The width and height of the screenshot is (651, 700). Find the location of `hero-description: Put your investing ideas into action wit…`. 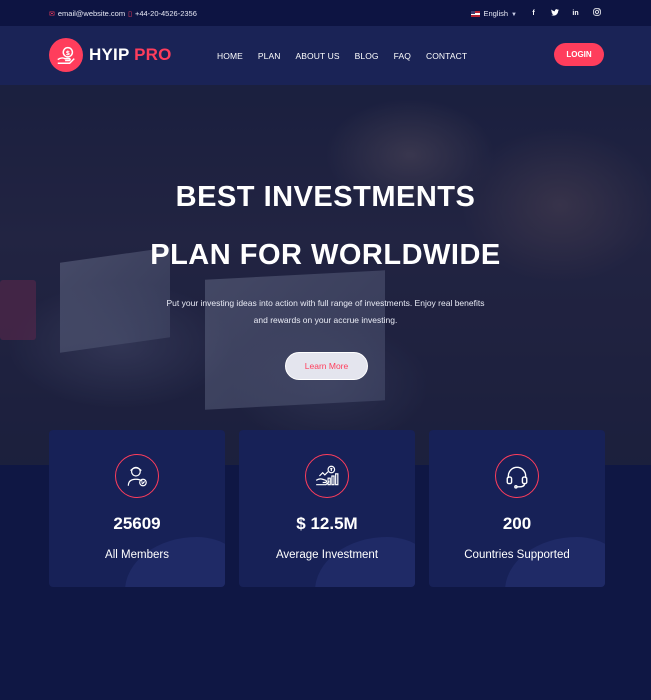

hero-description: Put your investing ideas into action wit… is located at coordinates (325, 312).